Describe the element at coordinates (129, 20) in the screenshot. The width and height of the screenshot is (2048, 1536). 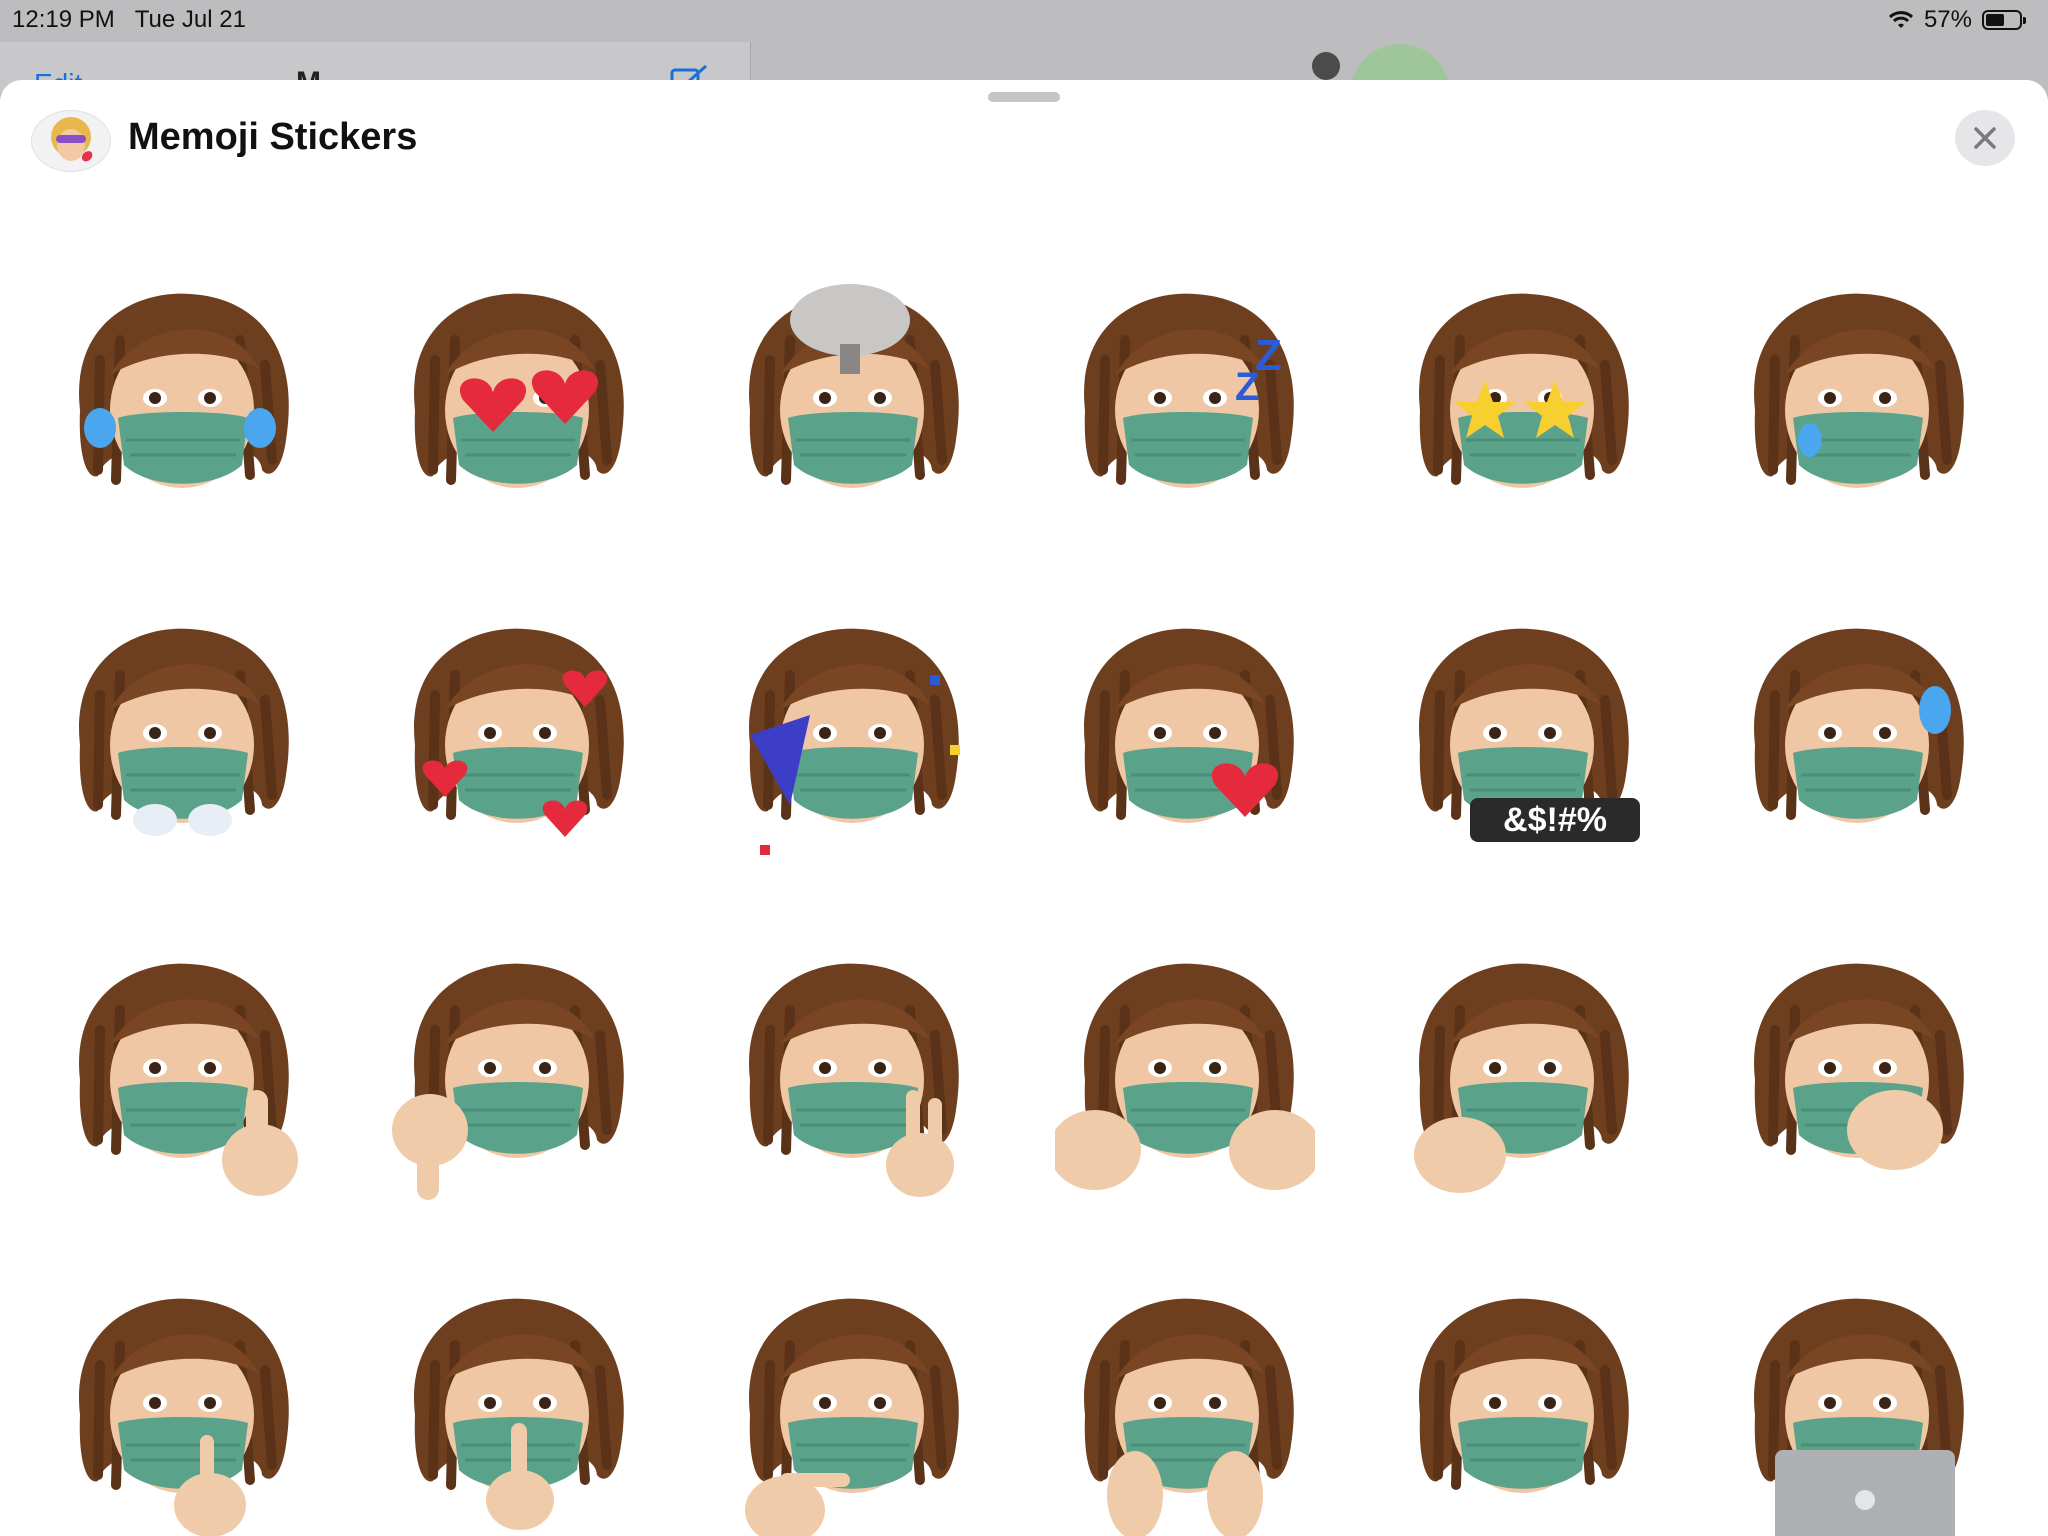
I see `status-time: 12:19 PM Tue Jul 21` at that location.